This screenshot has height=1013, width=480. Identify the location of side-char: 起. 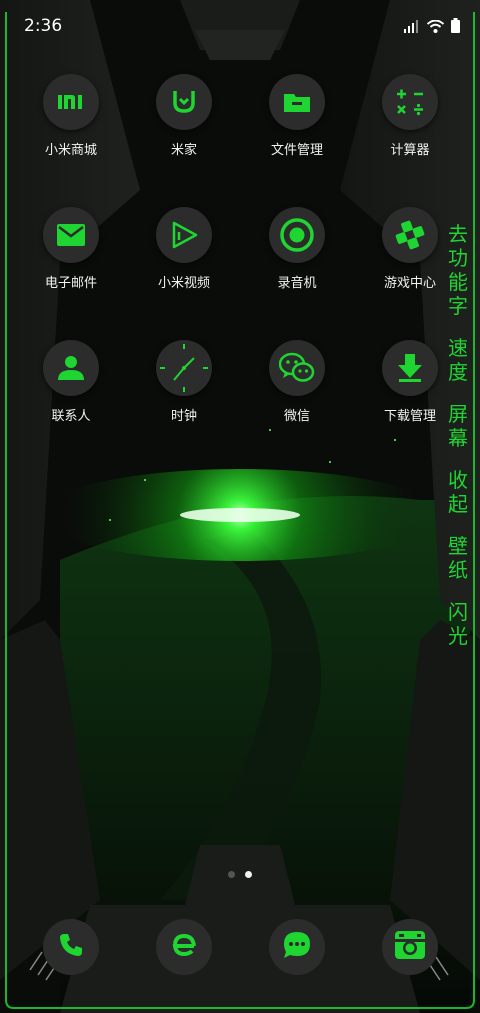
(458, 504).